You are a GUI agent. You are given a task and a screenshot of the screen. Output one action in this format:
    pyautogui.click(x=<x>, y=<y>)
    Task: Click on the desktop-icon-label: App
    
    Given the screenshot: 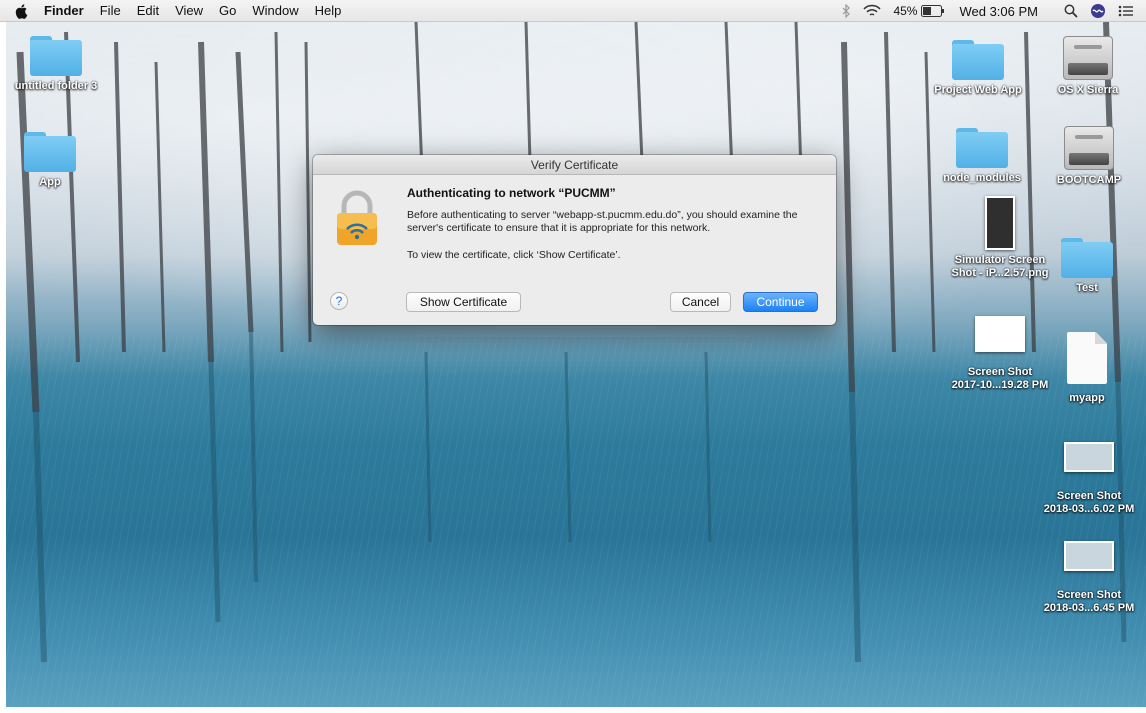 What is the action you would take?
    pyautogui.click(x=50, y=182)
    